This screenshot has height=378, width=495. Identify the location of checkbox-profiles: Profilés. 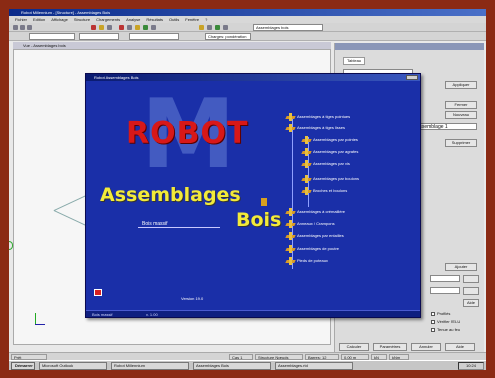
(440, 313).